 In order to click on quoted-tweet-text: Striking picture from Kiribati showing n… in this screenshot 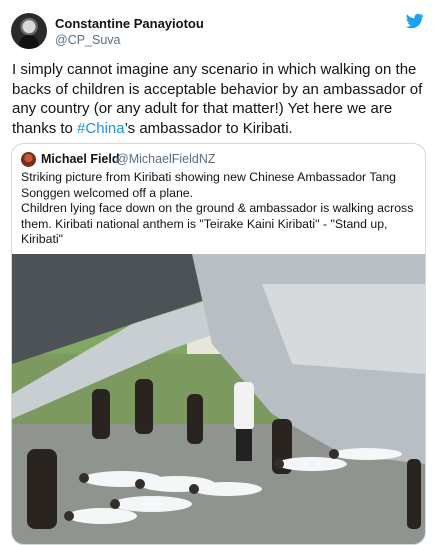, I will do `click(221, 209)`.